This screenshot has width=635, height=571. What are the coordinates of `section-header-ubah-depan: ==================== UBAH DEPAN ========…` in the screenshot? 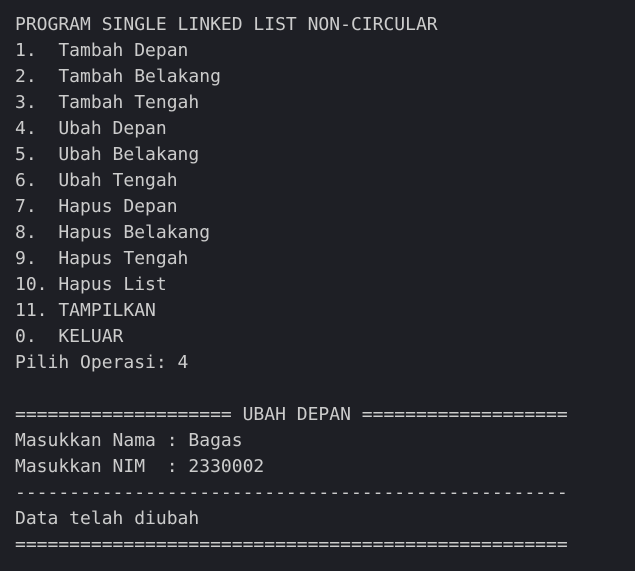 It's located at (291, 414).